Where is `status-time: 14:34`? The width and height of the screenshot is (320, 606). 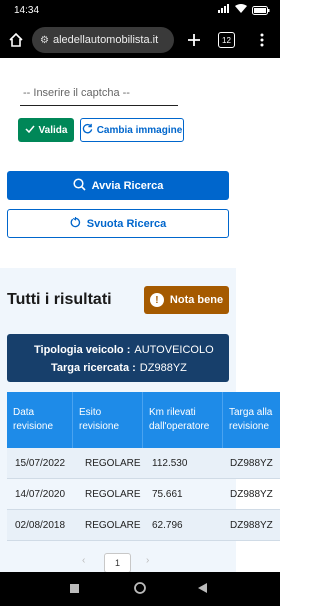
status-time: 14:34 is located at coordinates (27, 10).